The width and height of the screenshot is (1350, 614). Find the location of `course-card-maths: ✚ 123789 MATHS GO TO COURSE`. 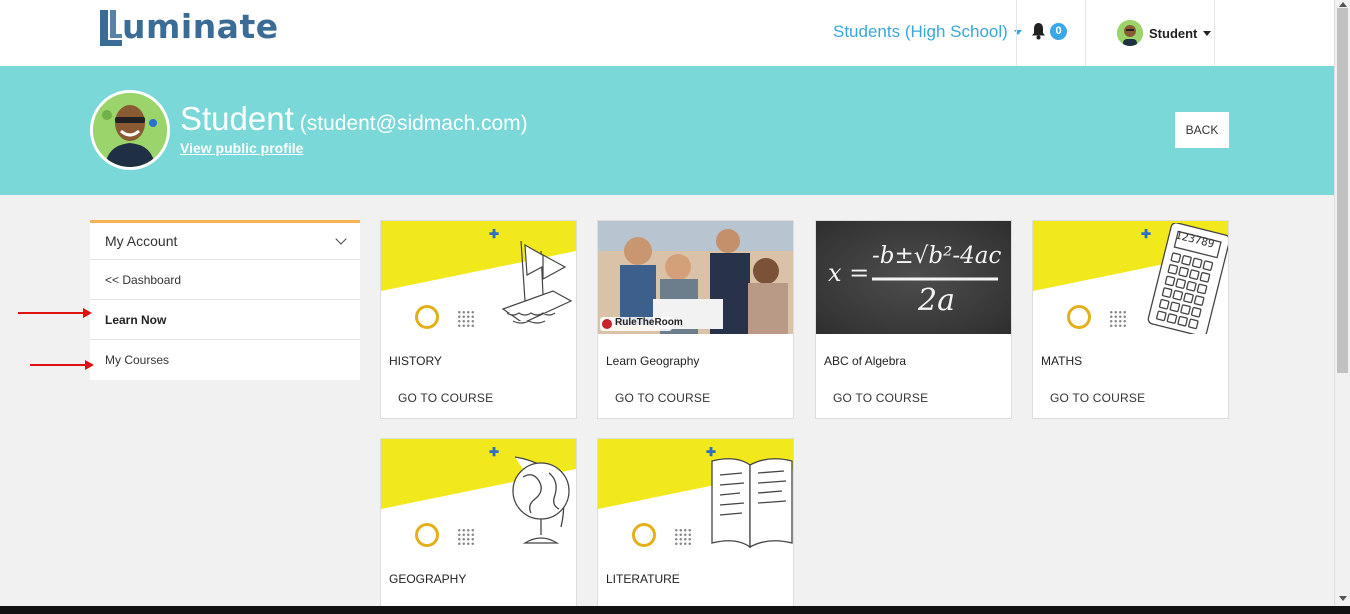

course-card-maths: ✚ 123789 MATHS GO TO COURSE is located at coordinates (1130, 319).